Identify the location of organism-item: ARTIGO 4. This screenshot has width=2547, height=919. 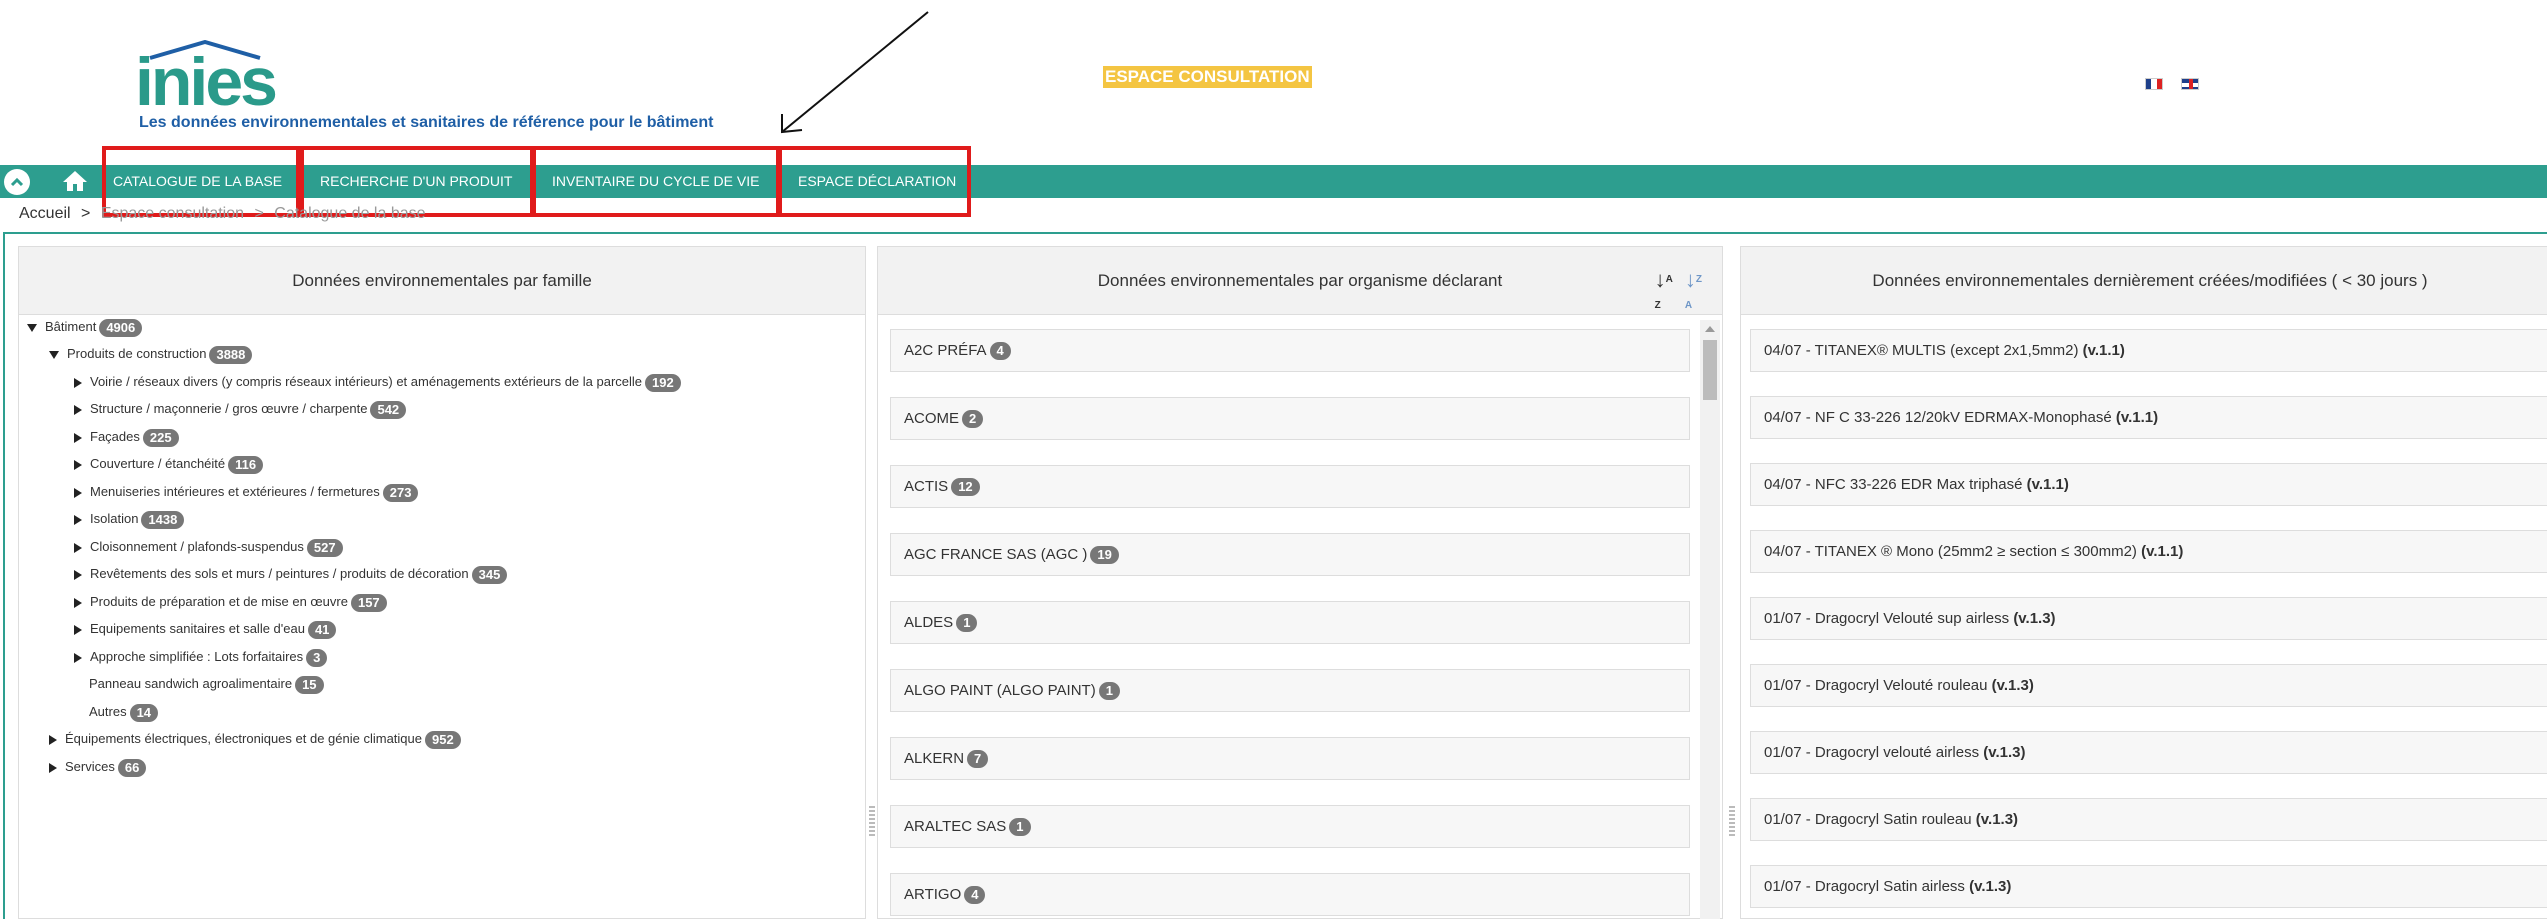
(1290, 894).